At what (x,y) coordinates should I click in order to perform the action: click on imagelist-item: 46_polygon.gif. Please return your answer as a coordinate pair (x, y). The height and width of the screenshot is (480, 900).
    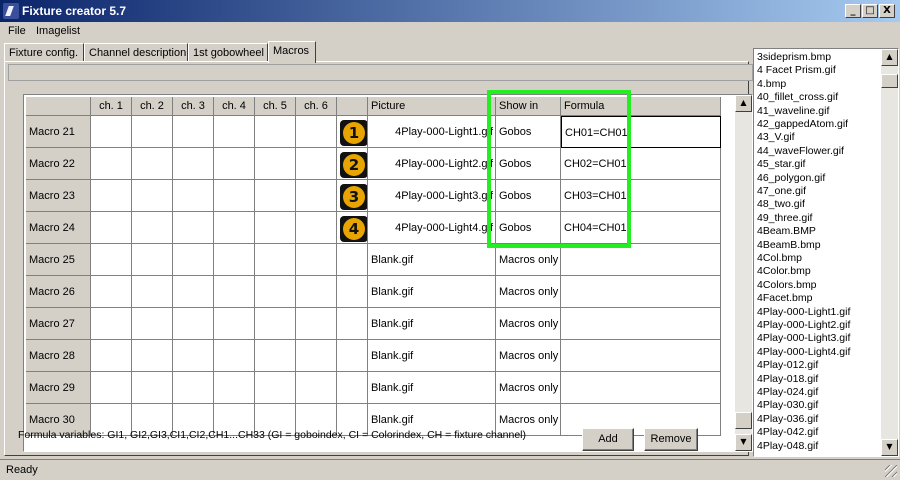
    Looking at the image, I should click on (791, 178).